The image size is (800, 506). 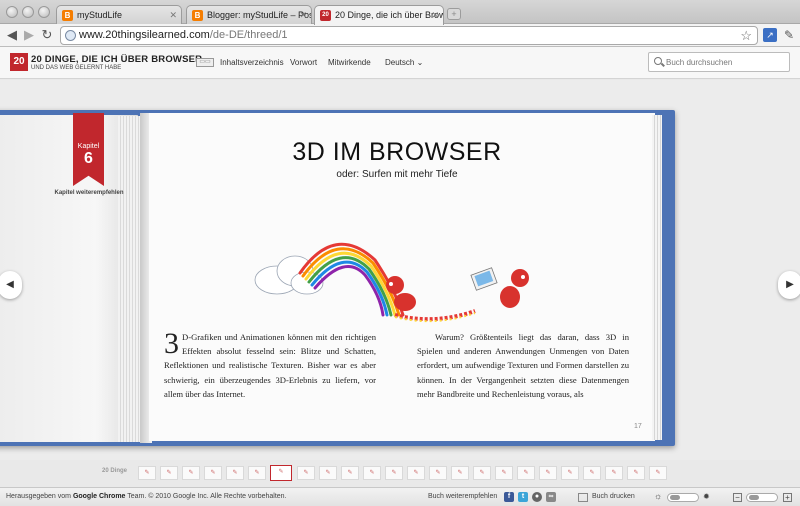 I want to click on zoom-window-button, so click(x=44, y=12).